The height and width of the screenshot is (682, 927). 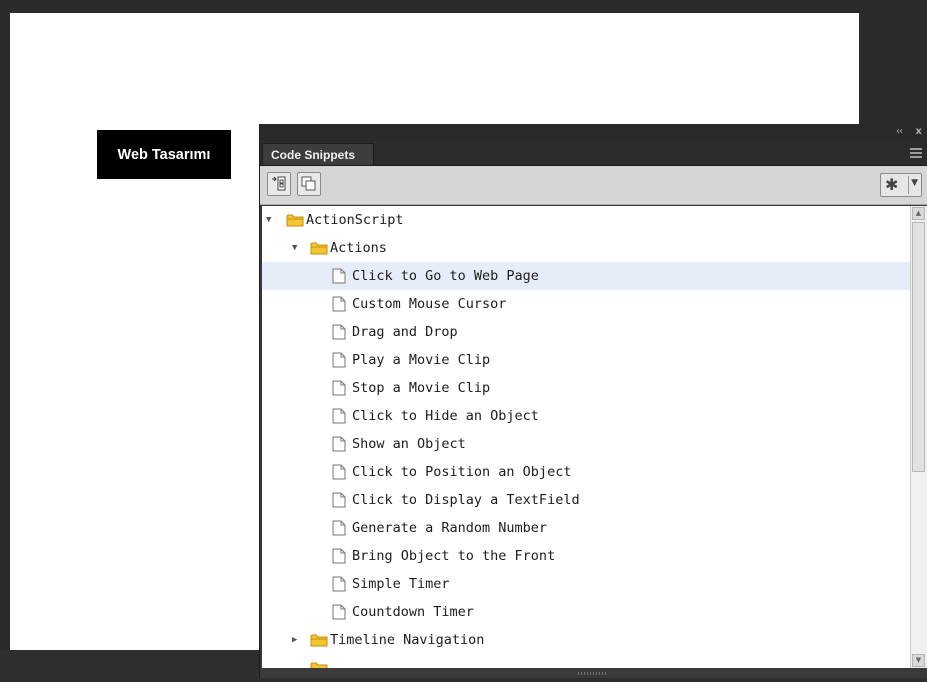 What do you see at coordinates (586, 556) in the screenshot?
I see `snippet-item: Bring Object to the Front` at bounding box center [586, 556].